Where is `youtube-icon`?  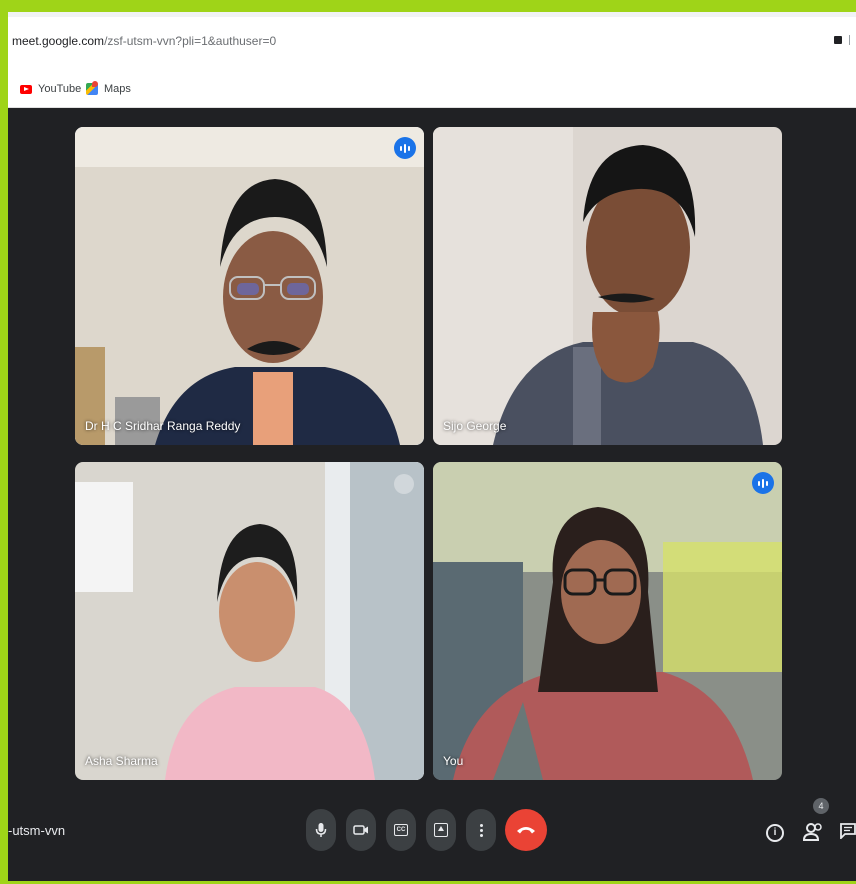
youtube-icon is located at coordinates (26, 89).